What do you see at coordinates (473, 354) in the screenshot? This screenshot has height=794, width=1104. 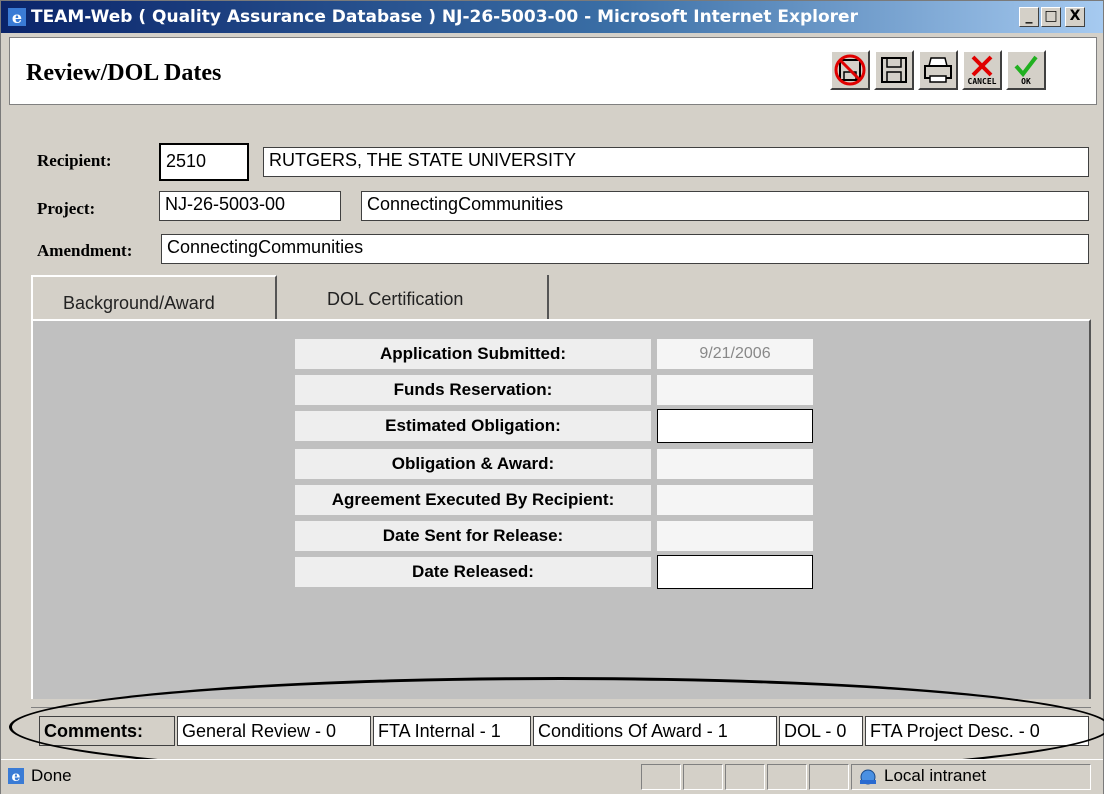 I see `date-label-application-submitted: Application Submitted:` at bounding box center [473, 354].